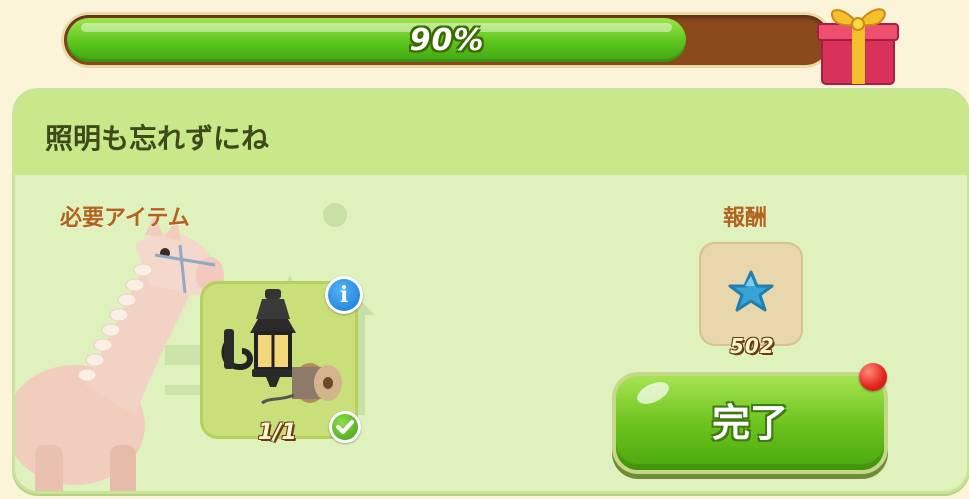 Image resolution: width=969 pixels, height=499 pixels. Describe the element at coordinates (751, 291) in the screenshot. I see `blue-star-icon` at that location.